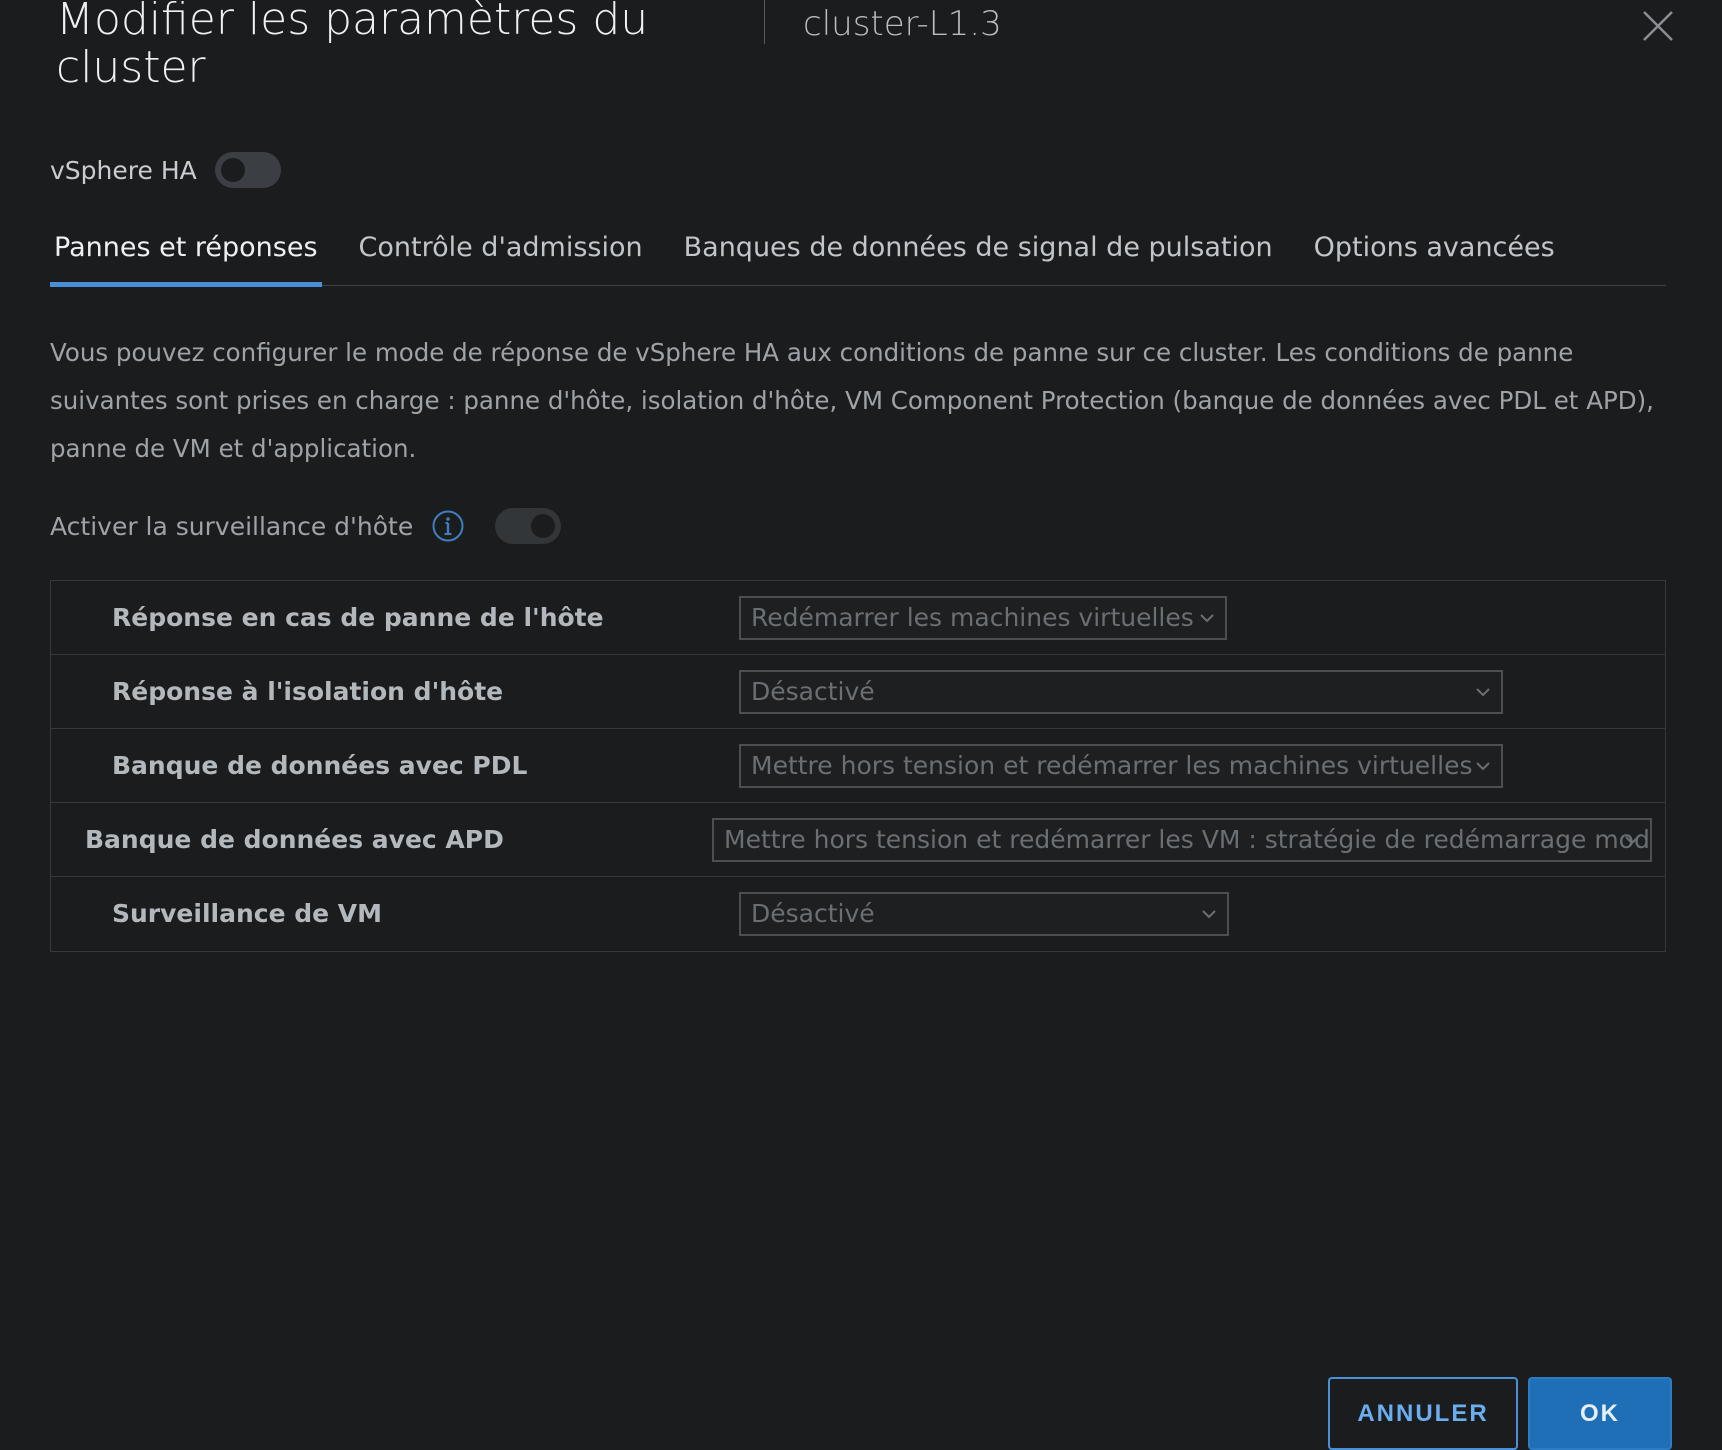  I want to click on cancel-button: ANNULER, so click(1423, 1413).